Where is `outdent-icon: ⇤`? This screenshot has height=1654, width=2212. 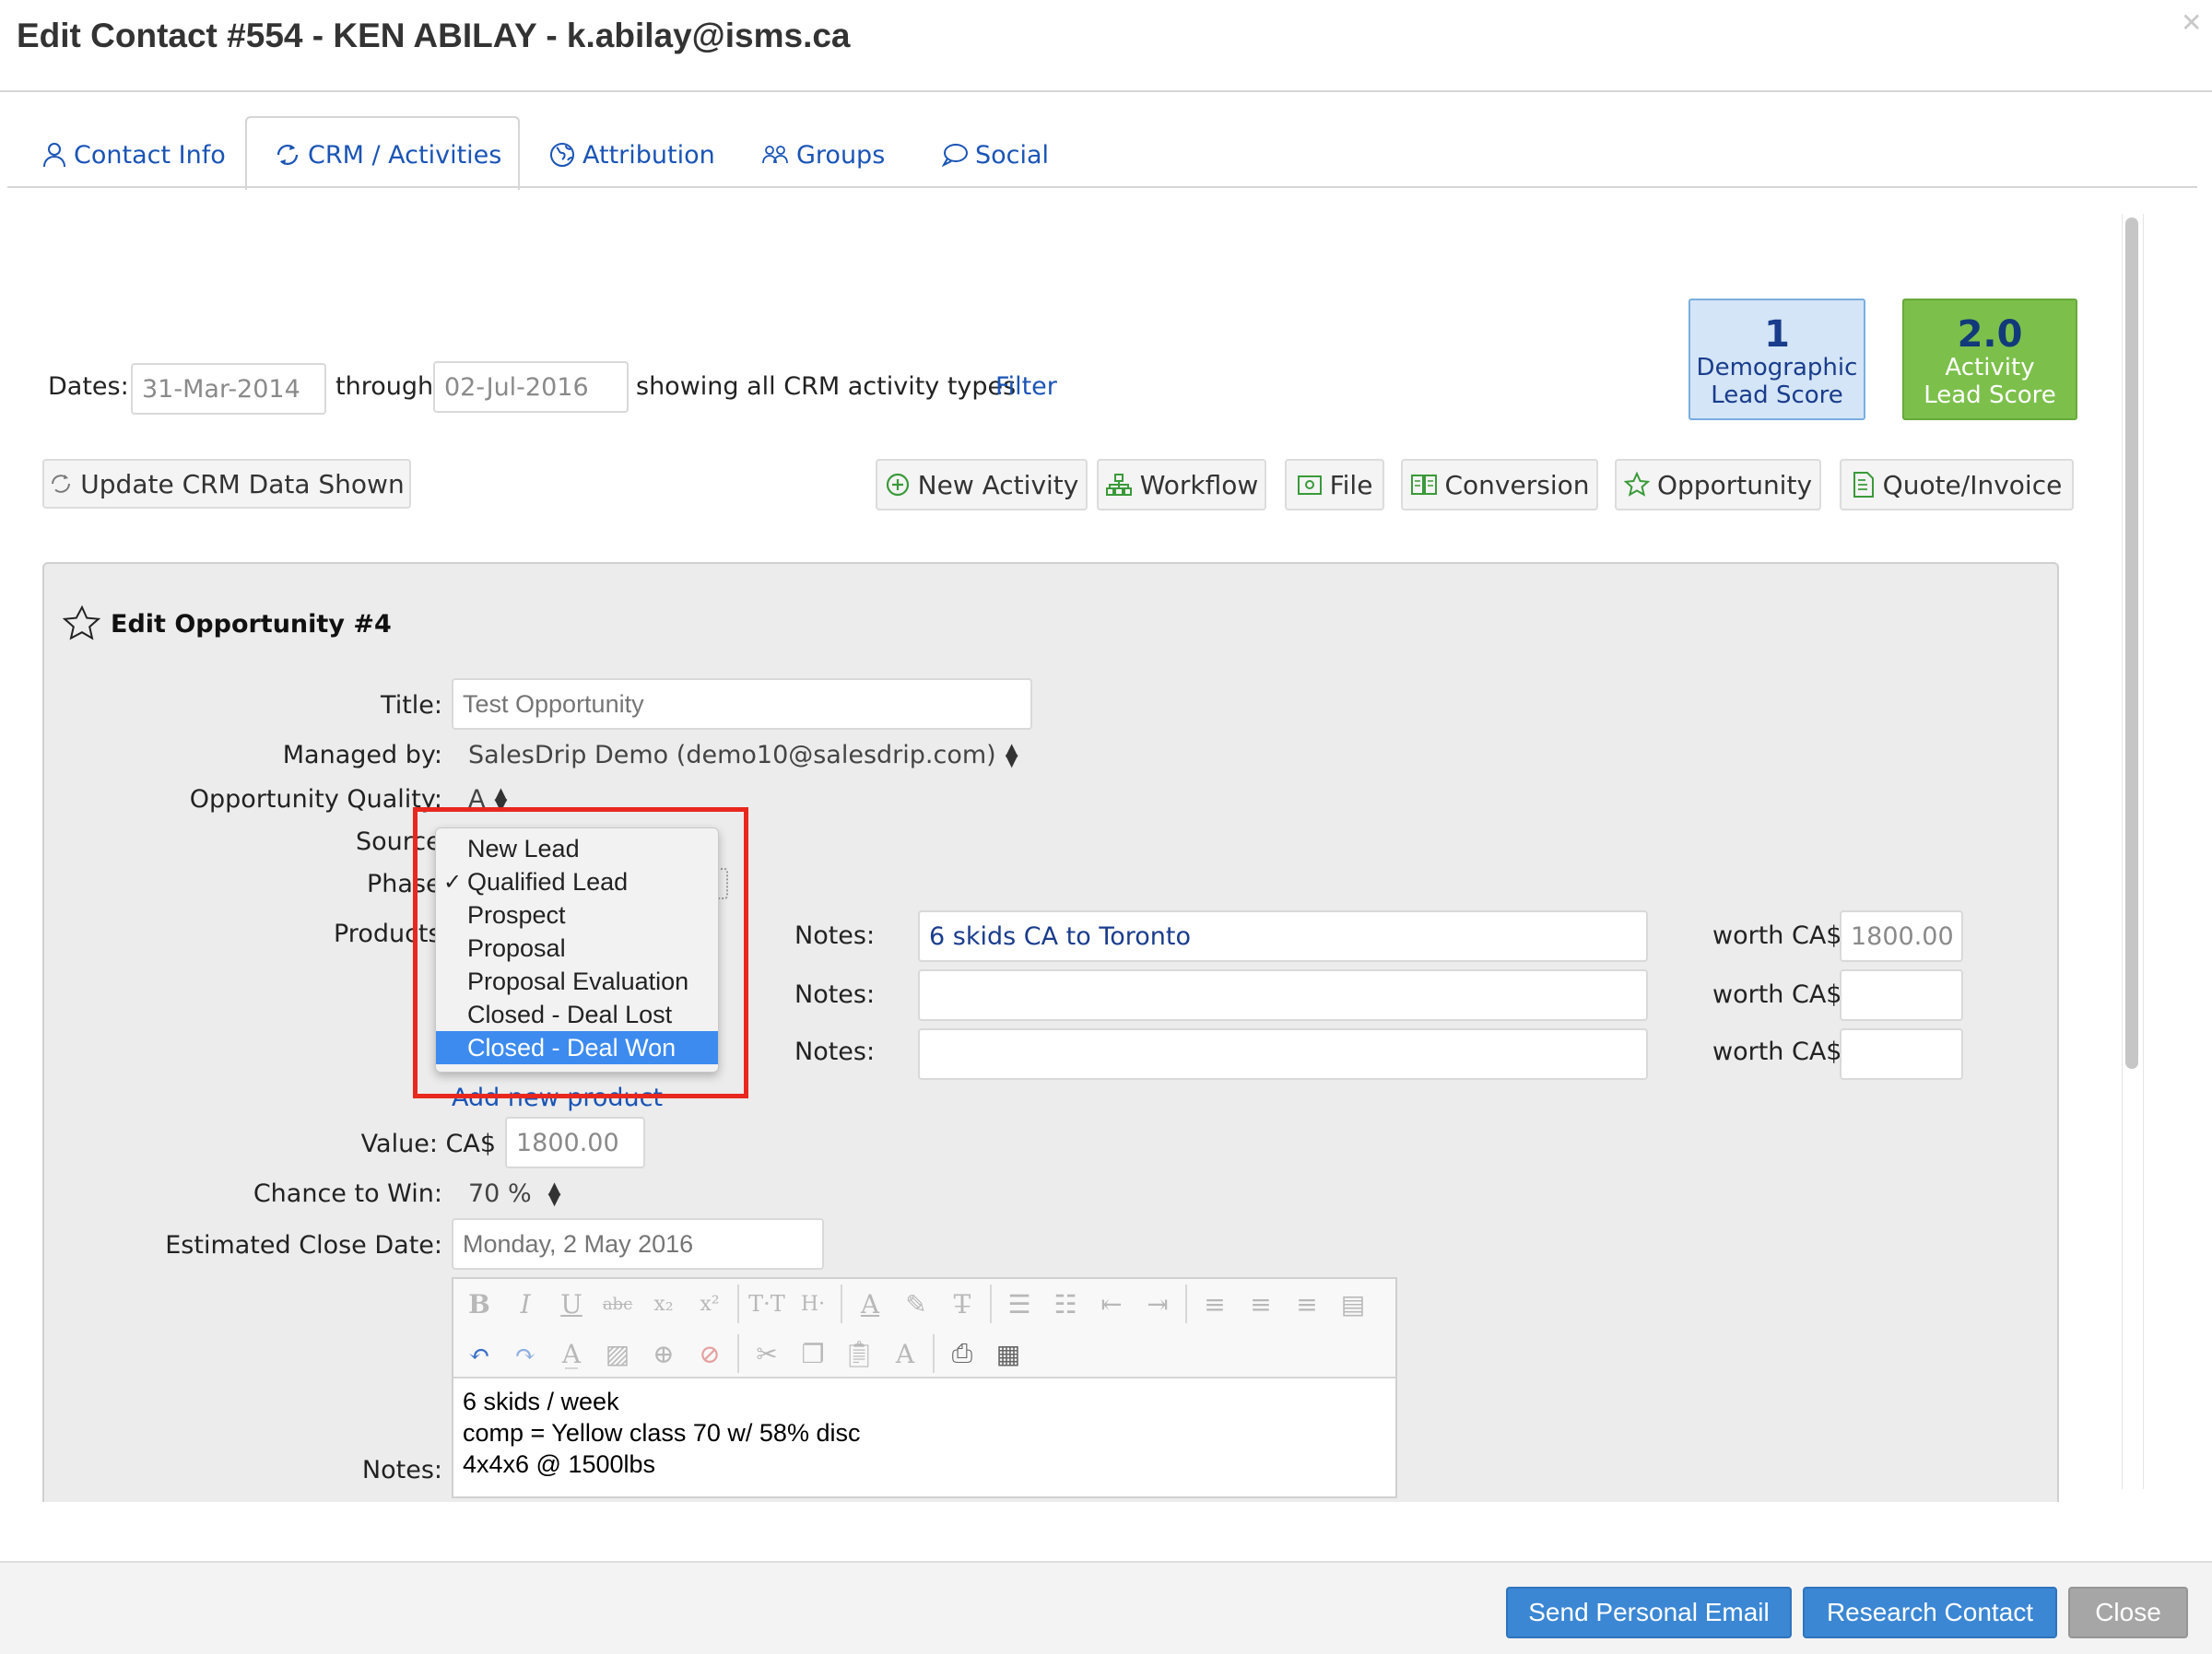
outdent-icon: ⇤ is located at coordinates (1111, 1304).